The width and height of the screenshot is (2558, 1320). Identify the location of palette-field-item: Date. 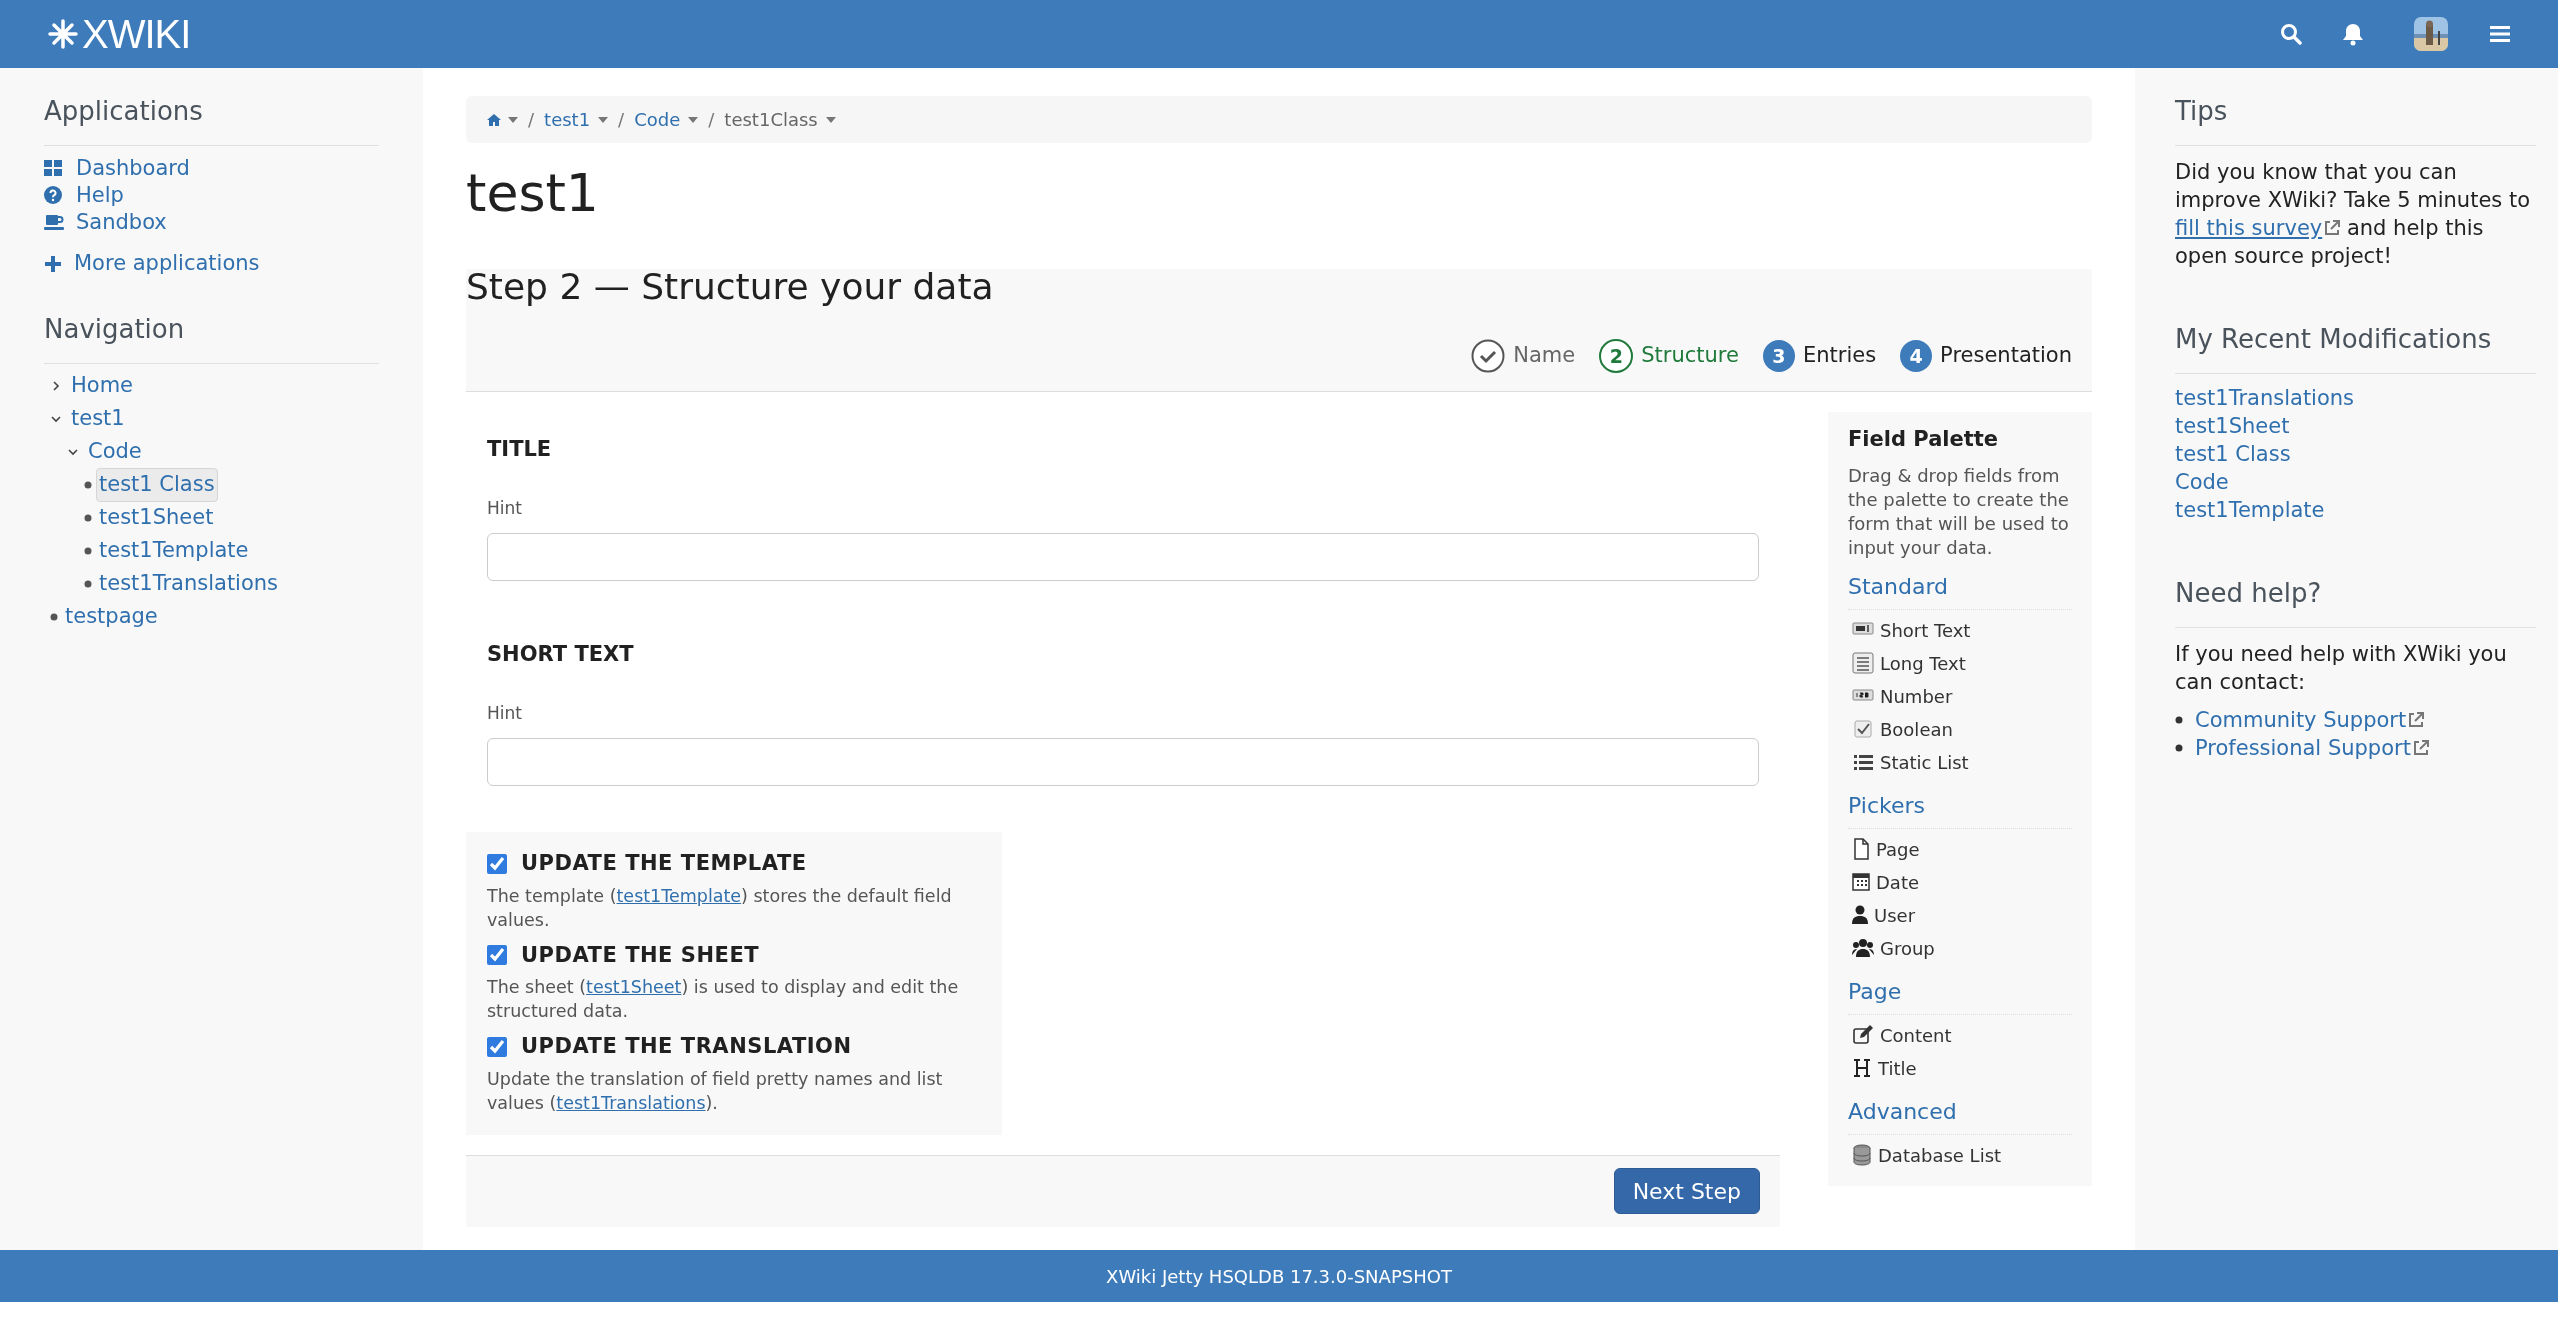
(1960, 882).